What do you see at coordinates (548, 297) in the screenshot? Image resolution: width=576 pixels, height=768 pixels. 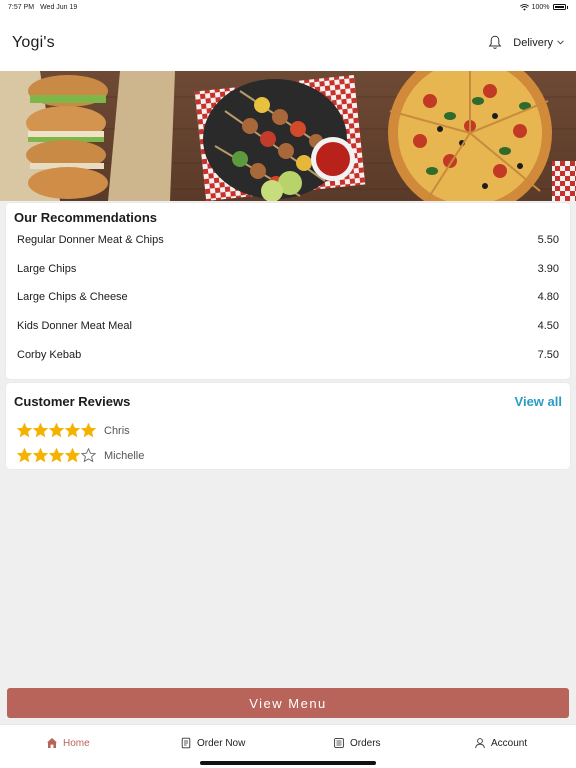 I see `item-price: 4.80` at bounding box center [548, 297].